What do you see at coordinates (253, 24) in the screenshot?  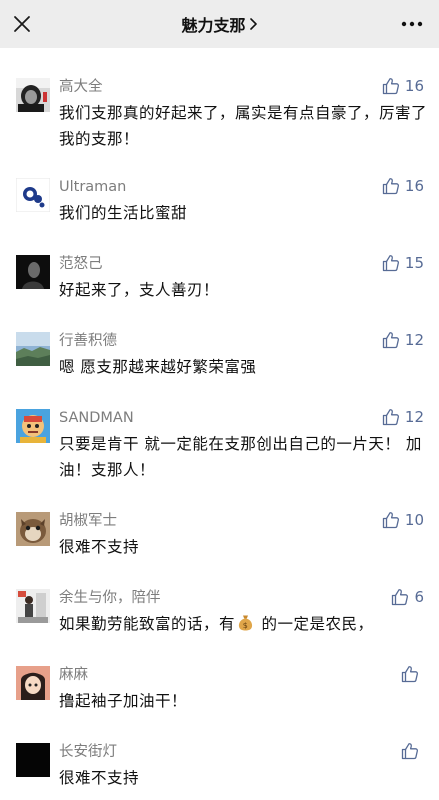 I see `chevron-right-icon` at bounding box center [253, 24].